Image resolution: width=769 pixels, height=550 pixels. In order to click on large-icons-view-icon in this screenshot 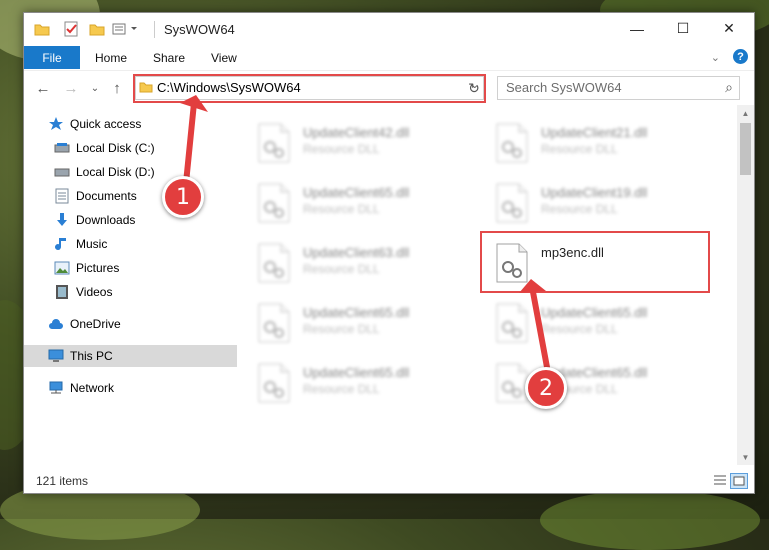, I will do `click(739, 481)`.